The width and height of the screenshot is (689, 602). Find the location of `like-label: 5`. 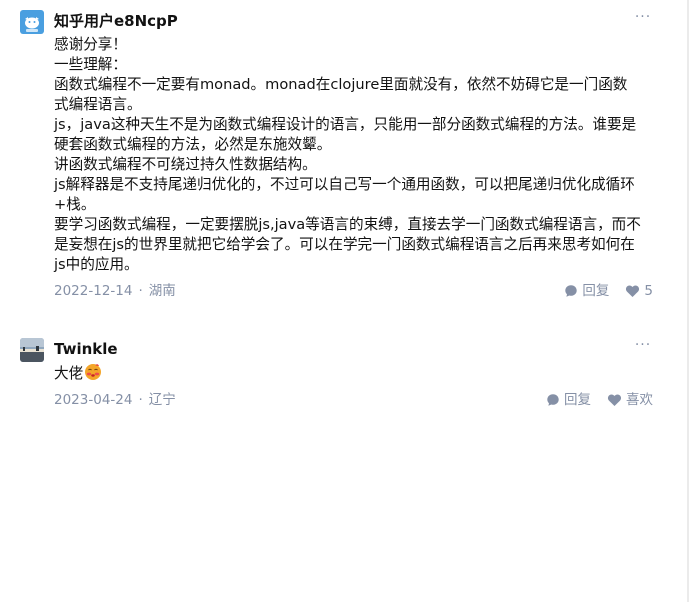

like-label: 5 is located at coordinates (648, 291).